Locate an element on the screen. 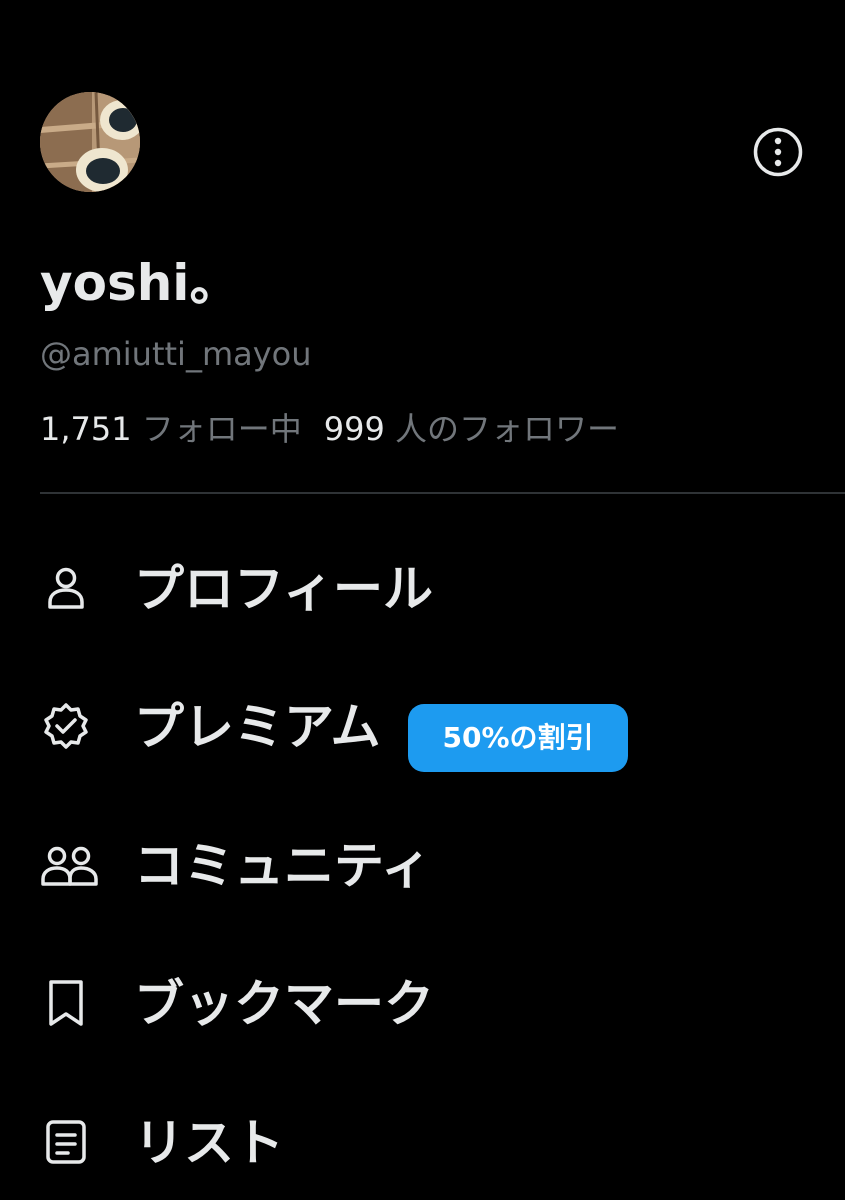  discount-badge: 50%の割引 is located at coordinates (518, 738).